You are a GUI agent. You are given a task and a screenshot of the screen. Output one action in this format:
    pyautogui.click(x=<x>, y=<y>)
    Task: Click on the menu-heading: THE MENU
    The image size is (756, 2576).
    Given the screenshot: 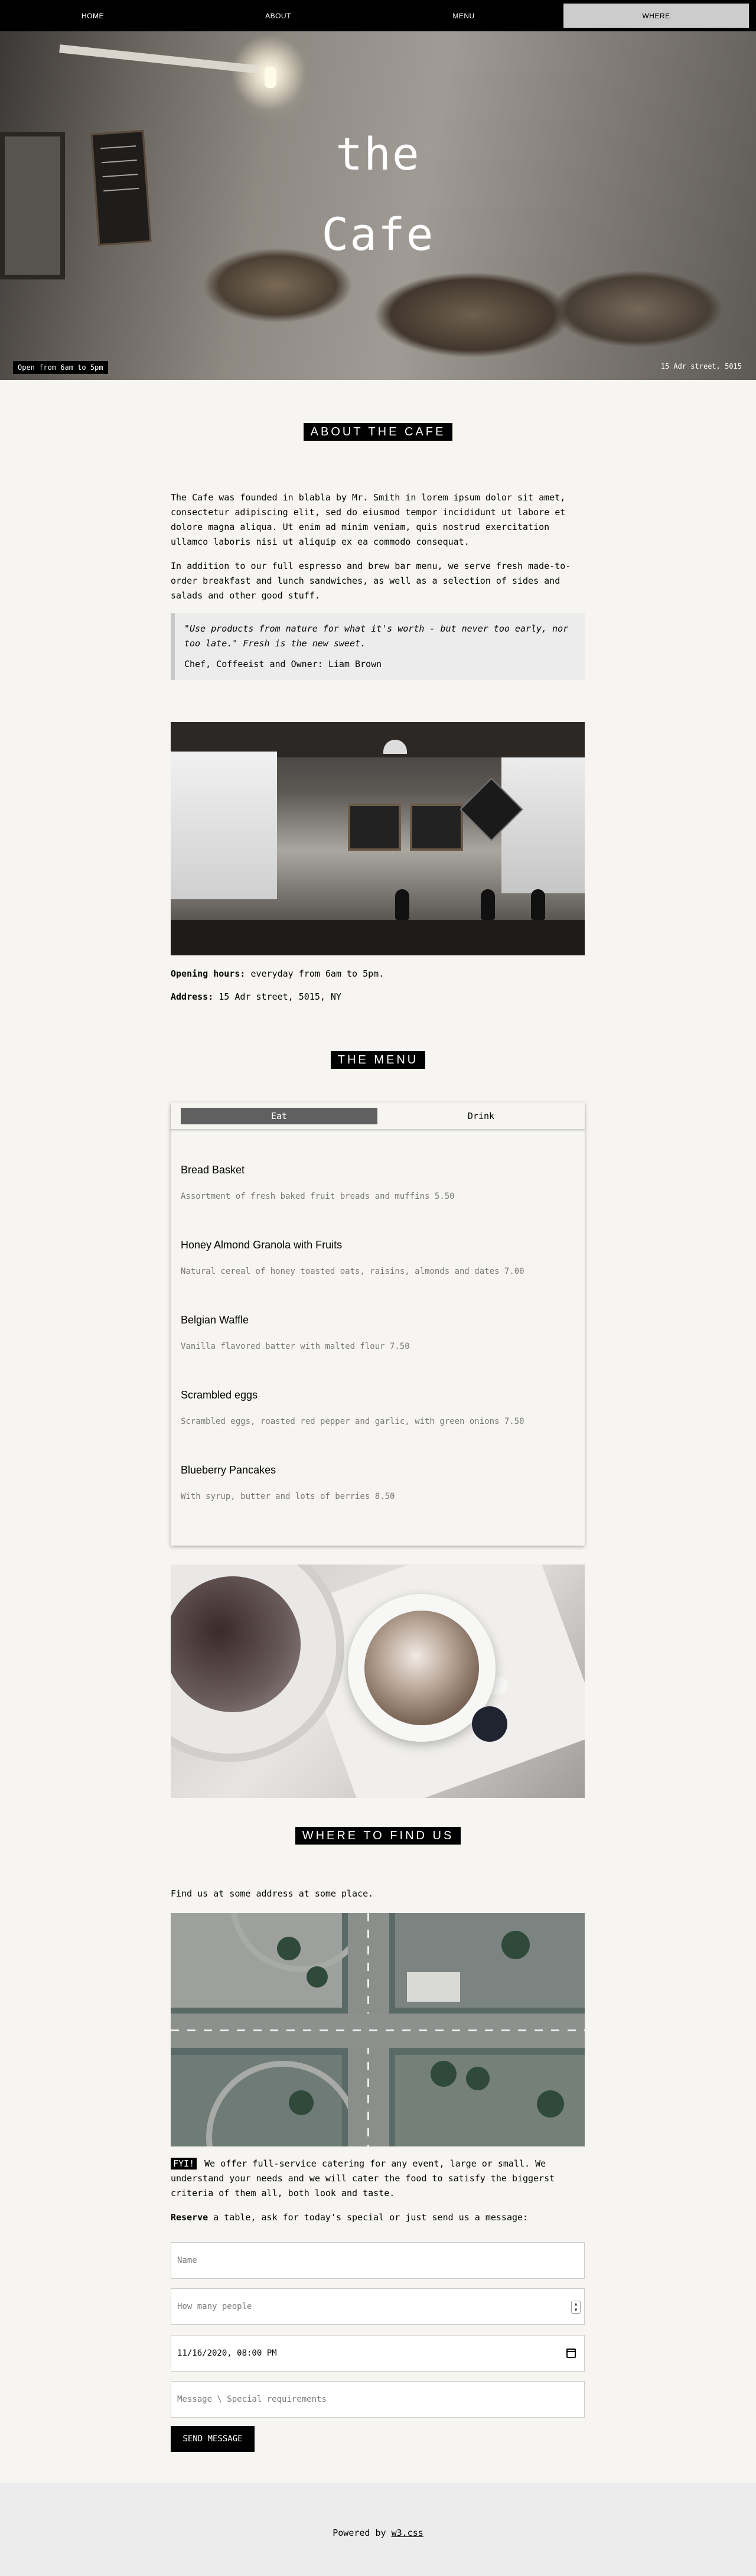 What is the action you would take?
    pyautogui.click(x=378, y=1060)
    